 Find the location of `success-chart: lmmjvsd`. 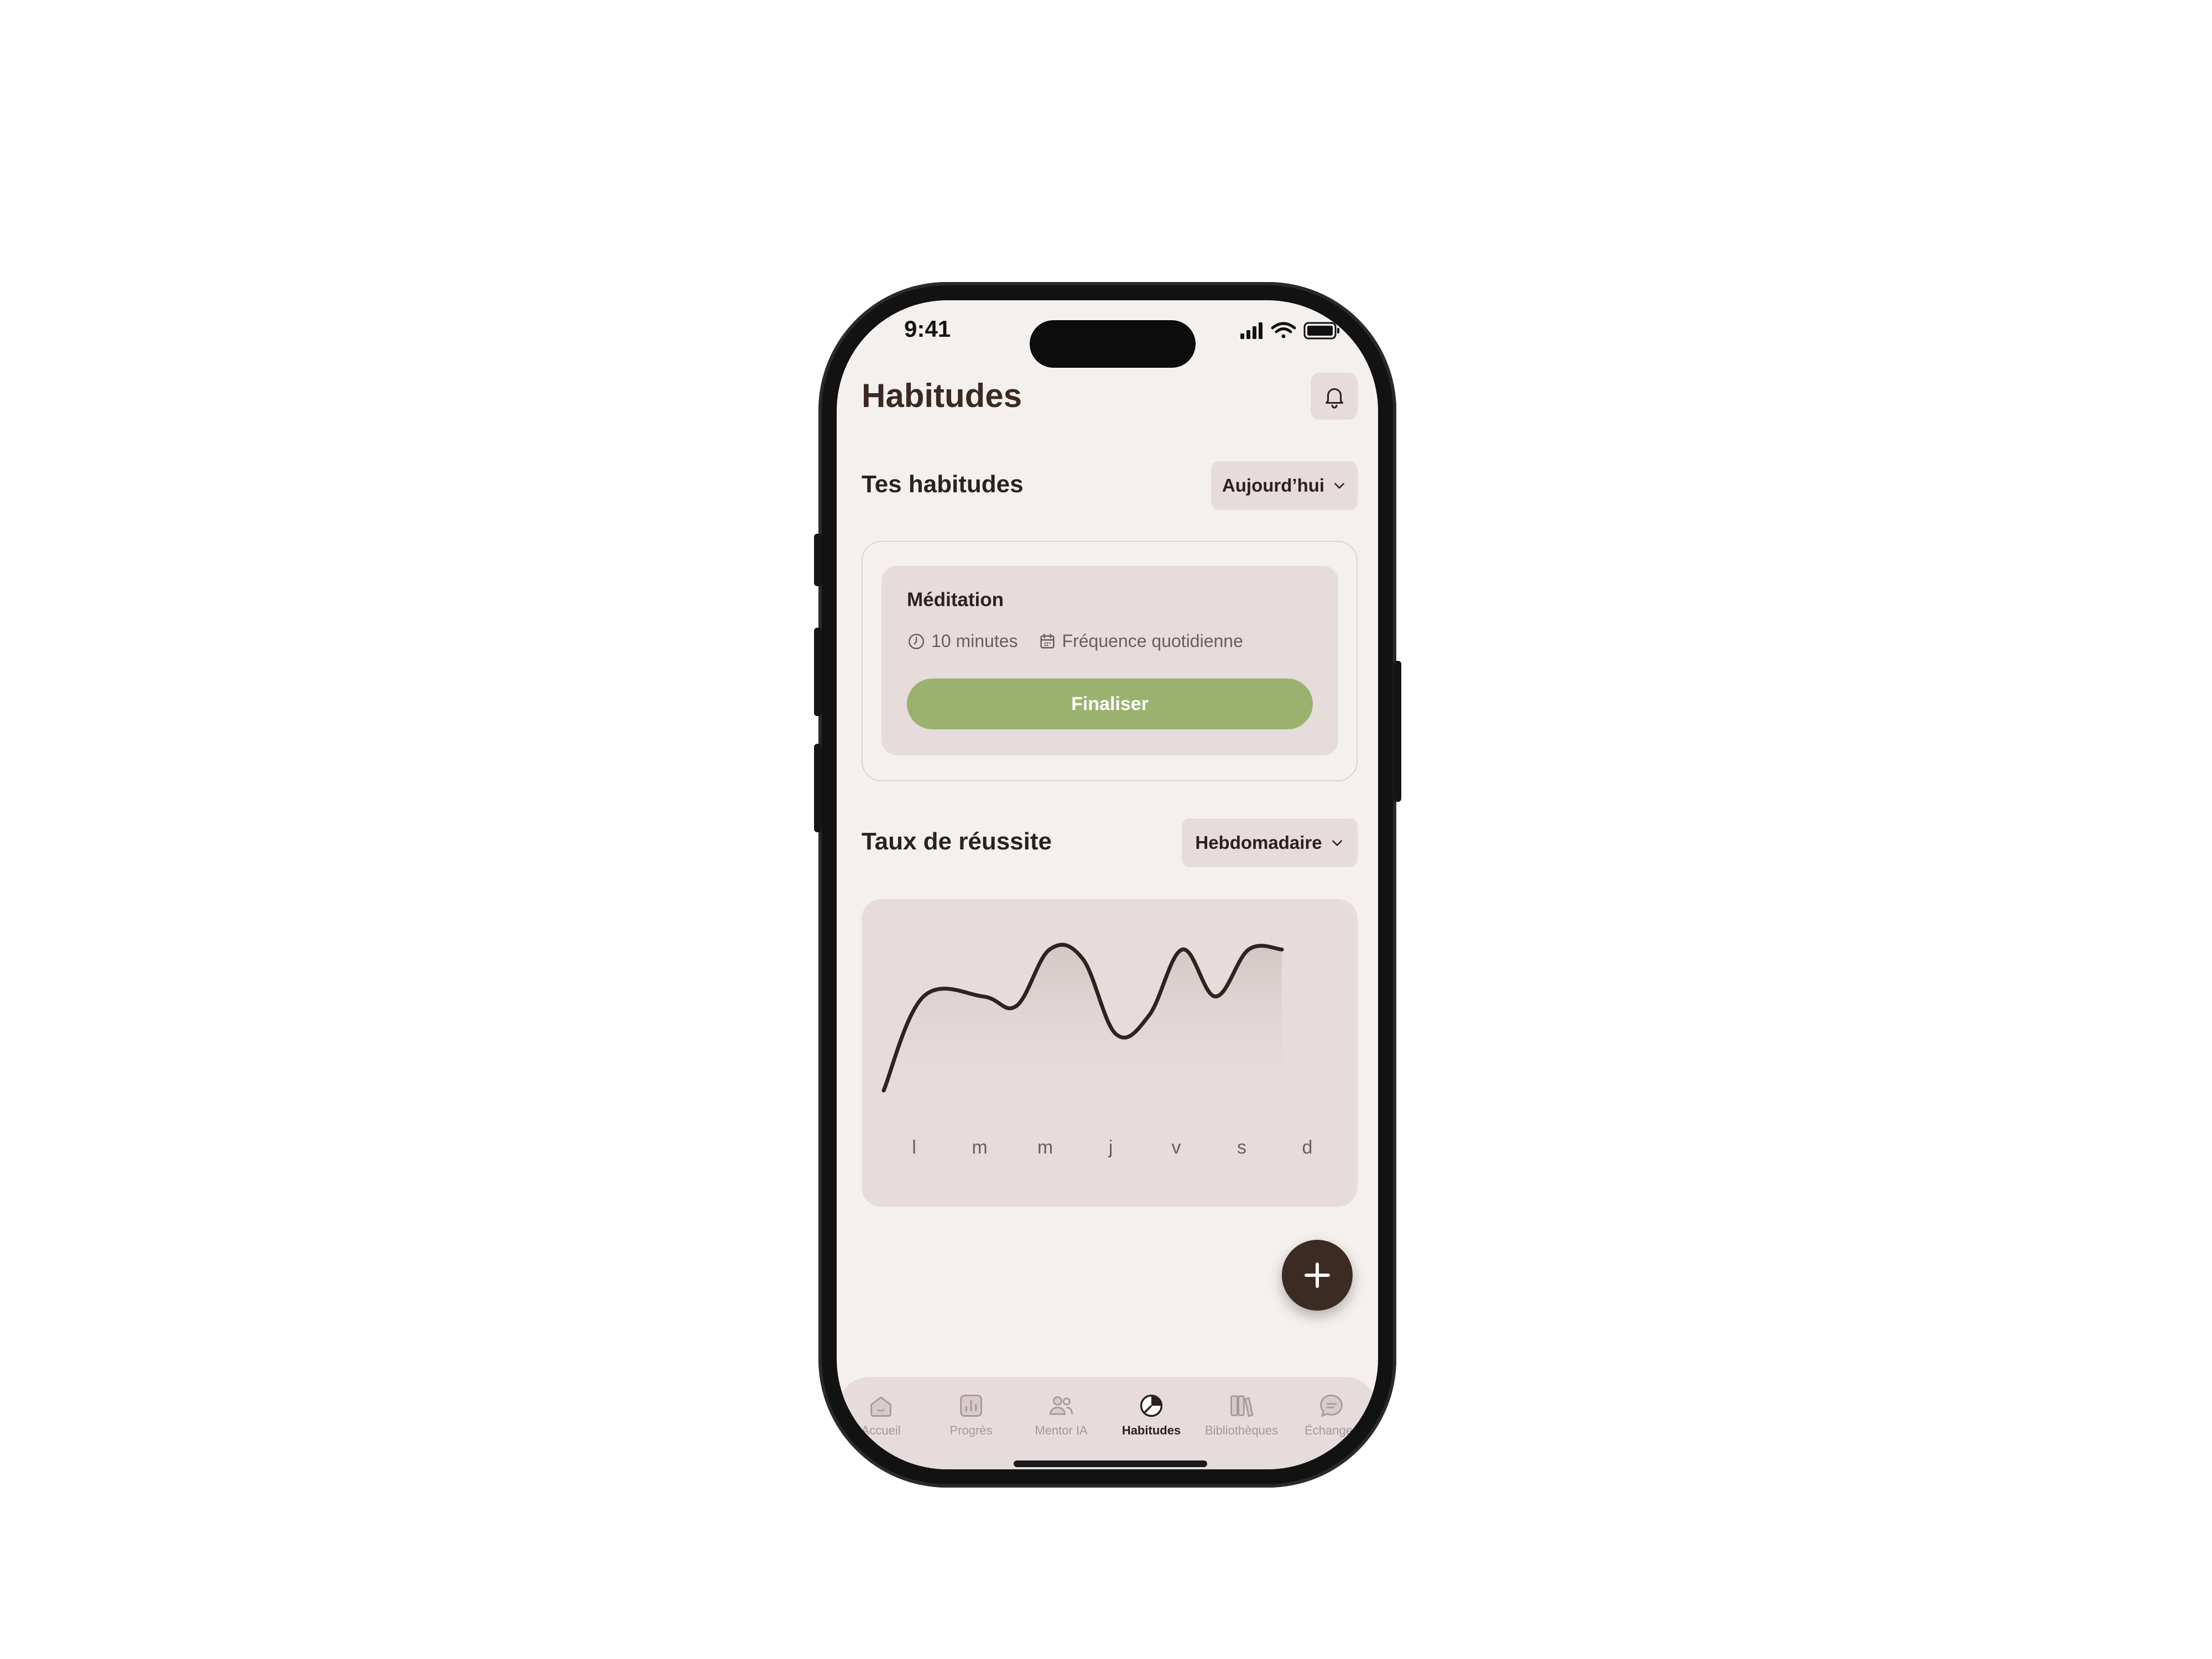

success-chart: lmmjvsd is located at coordinates (1097, 1050).